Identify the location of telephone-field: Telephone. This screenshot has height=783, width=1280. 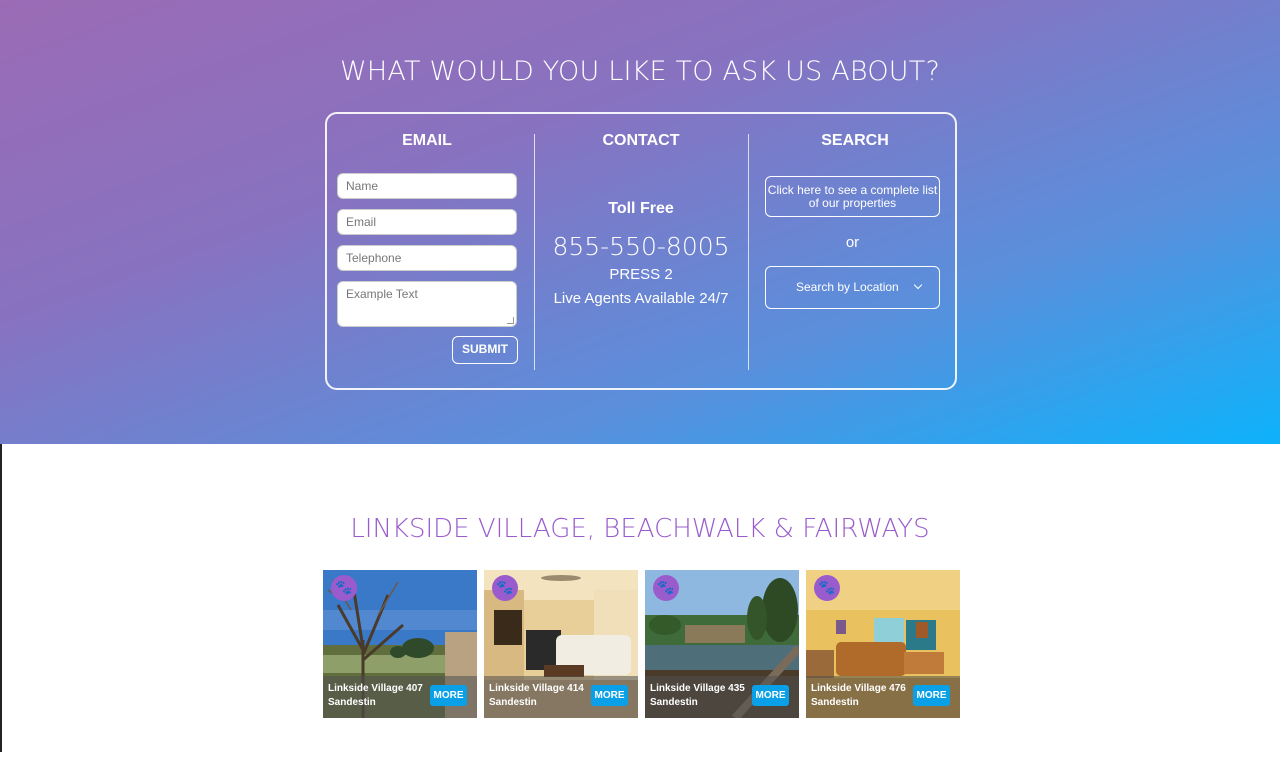
(427, 258).